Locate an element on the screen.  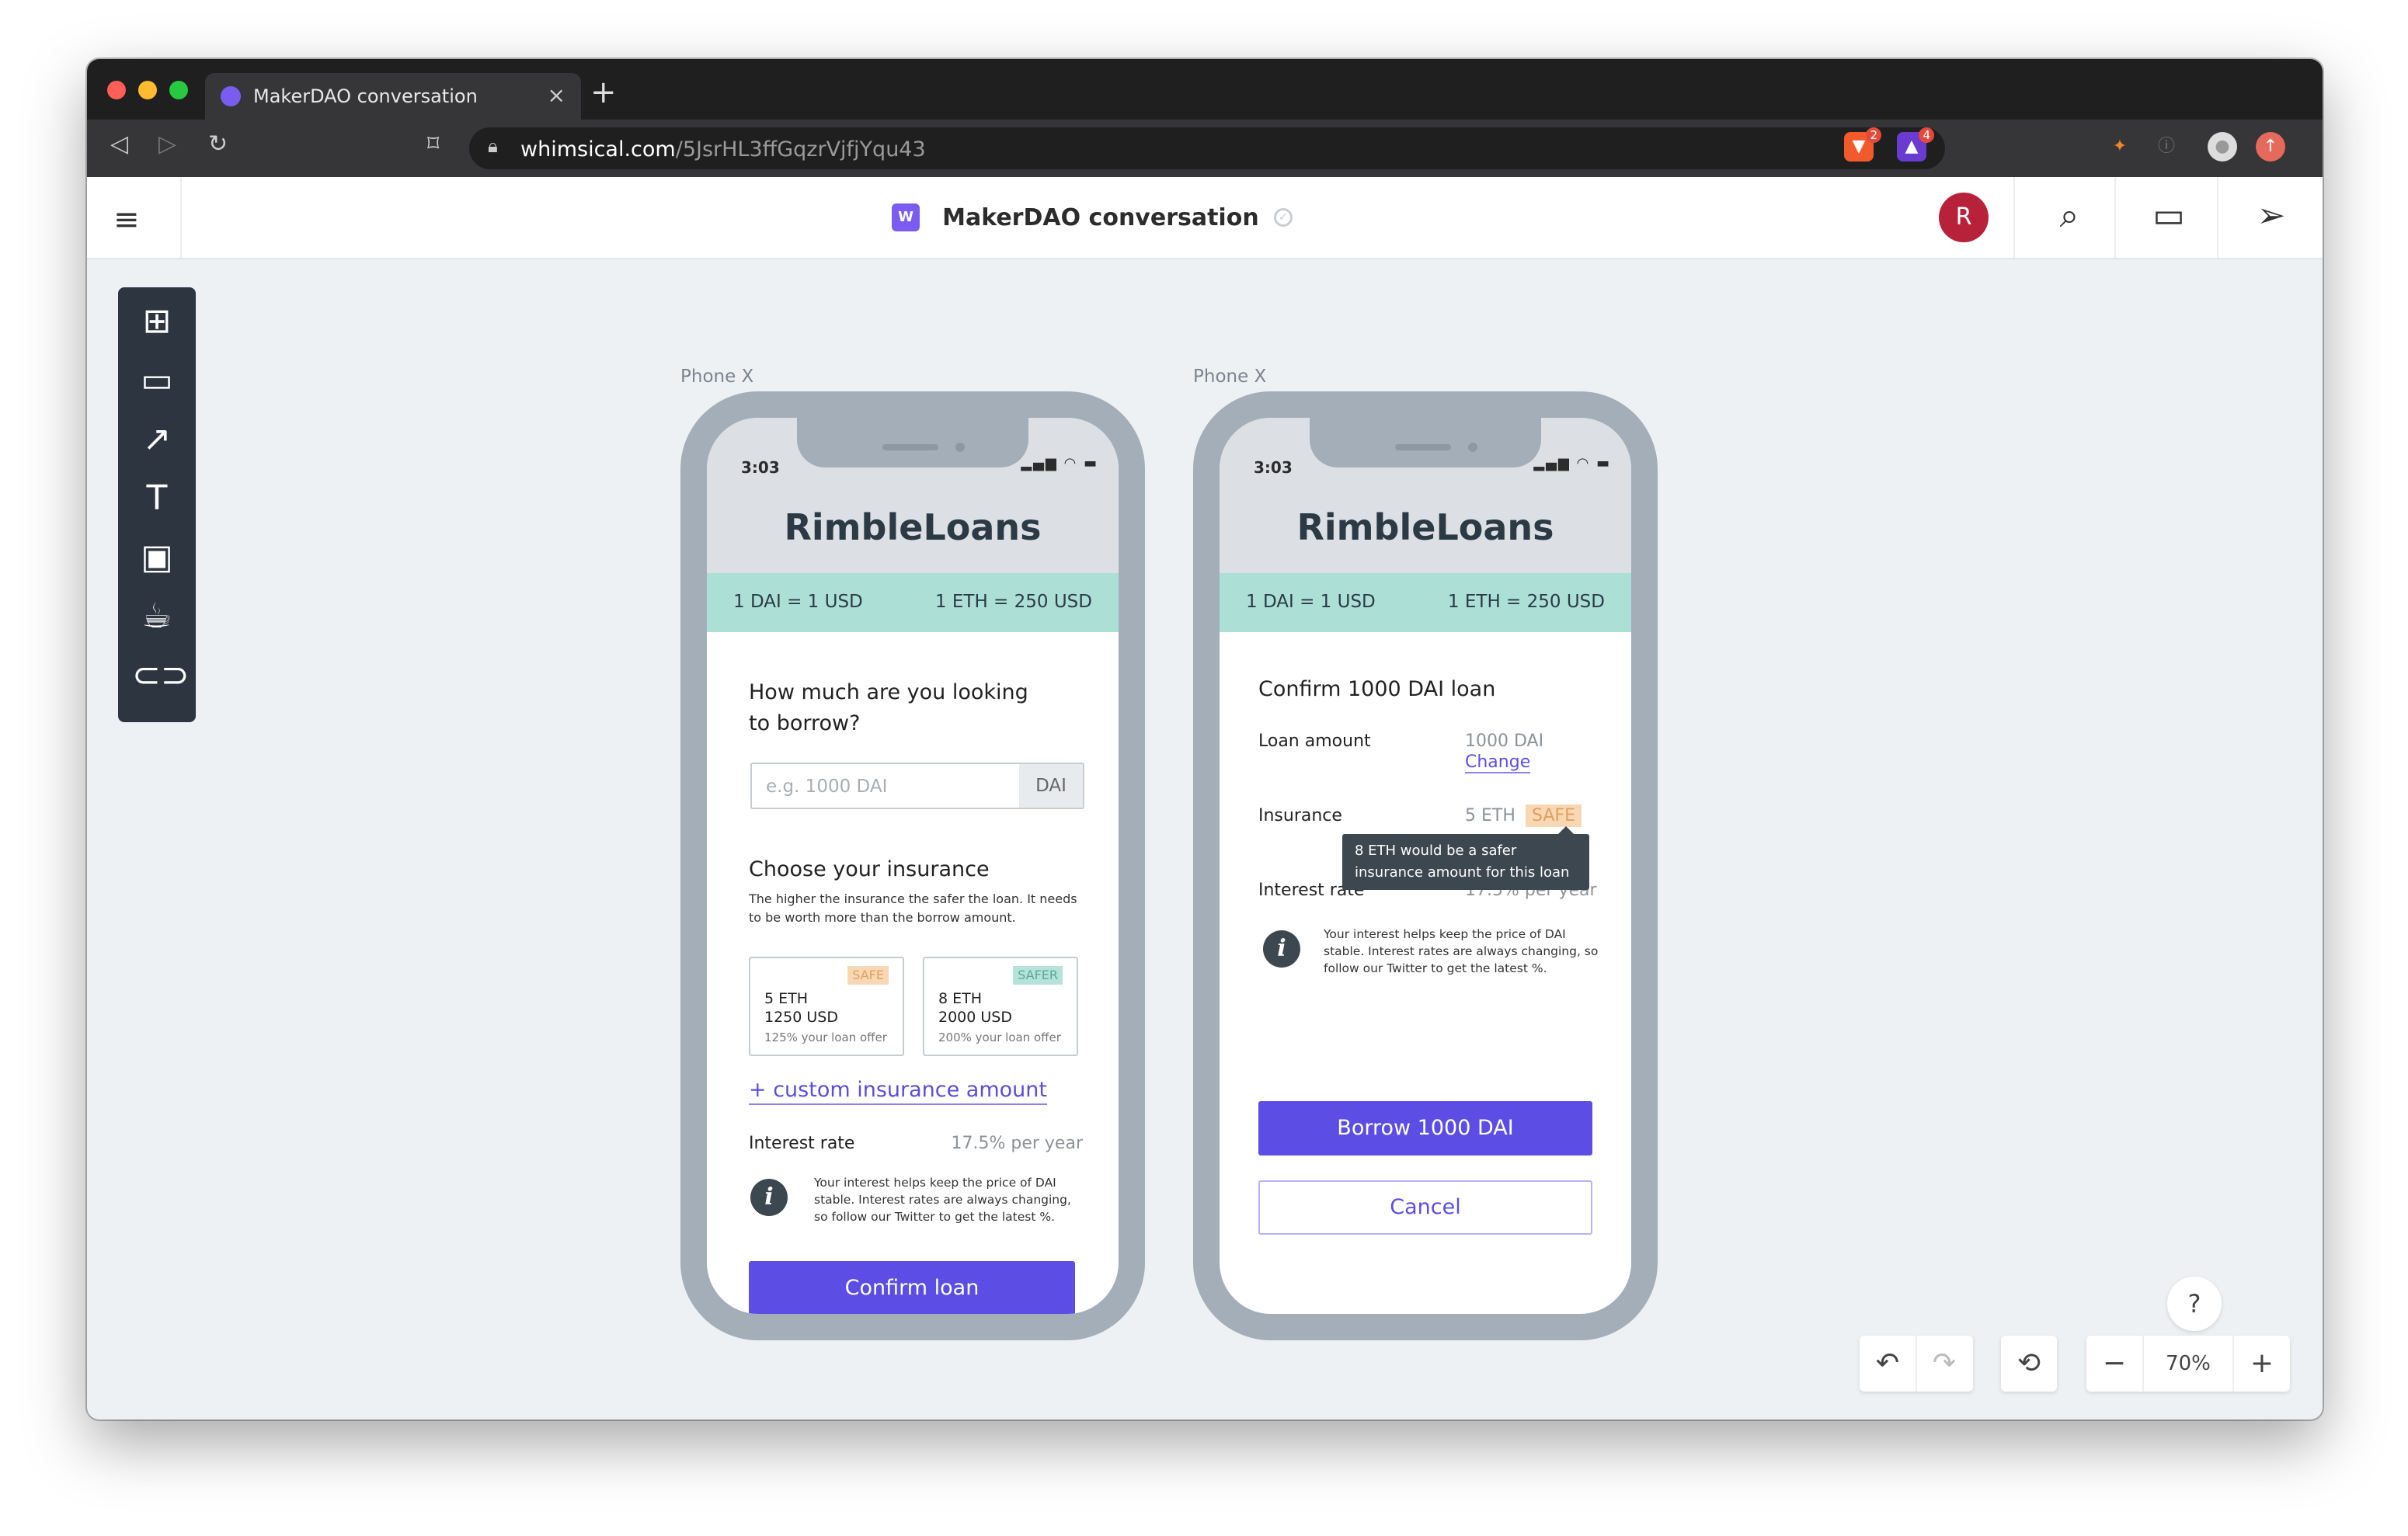
zoom-group: − 70% + is located at coordinates (2188, 1364).